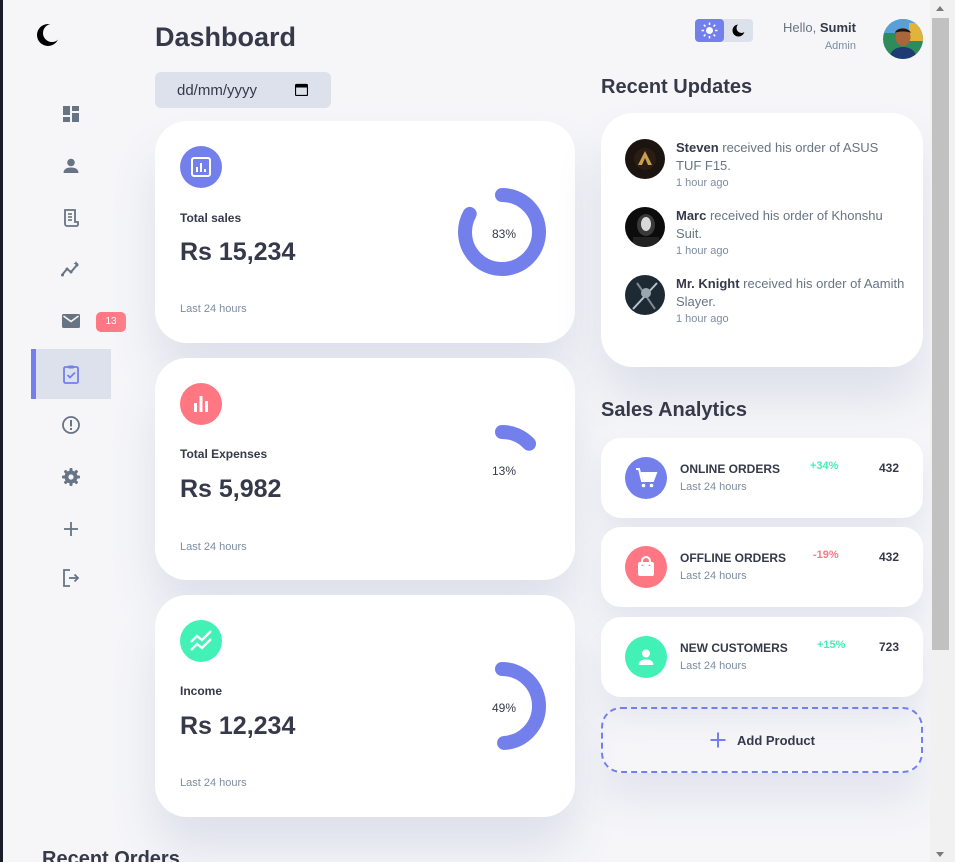  What do you see at coordinates (238, 252) in the screenshot?
I see `card-value: Rs 15,234` at bounding box center [238, 252].